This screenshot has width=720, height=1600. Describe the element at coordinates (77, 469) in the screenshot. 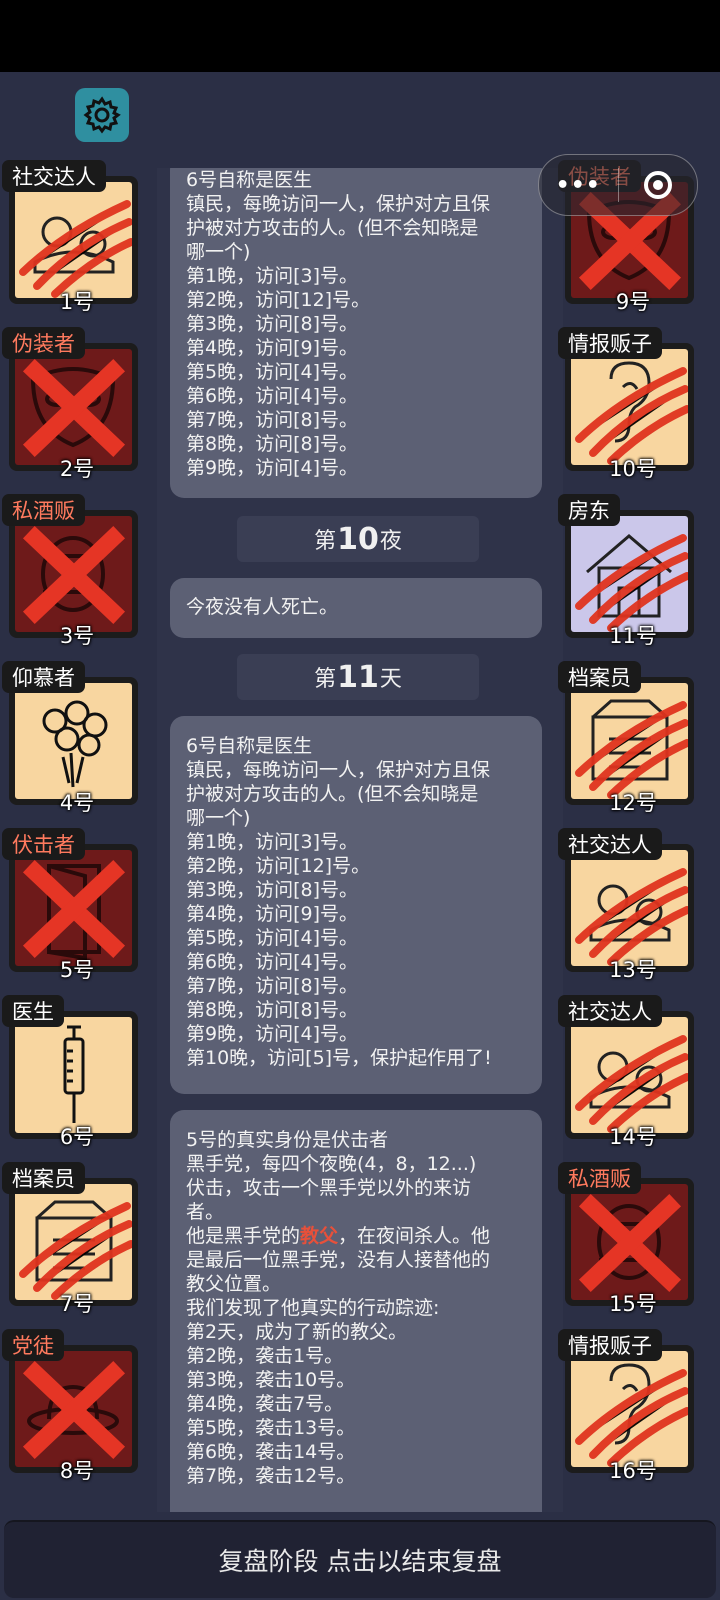

I see `player-number: 2号` at that location.